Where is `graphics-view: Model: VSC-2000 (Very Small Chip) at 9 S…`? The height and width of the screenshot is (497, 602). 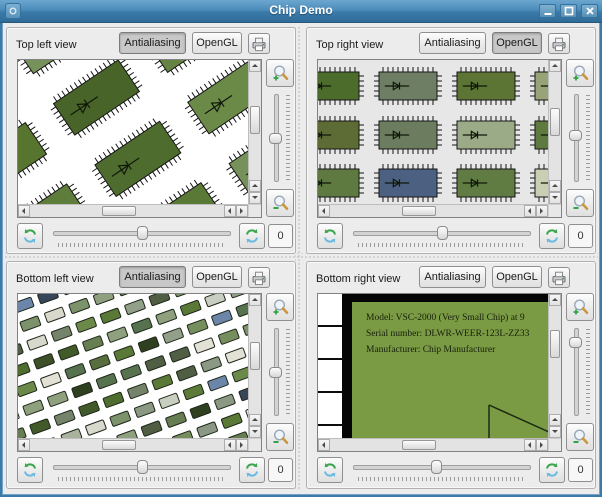
graphics-view: Model: VSC-2000 (Very Small Chip) at 9 S… is located at coordinates (439, 372).